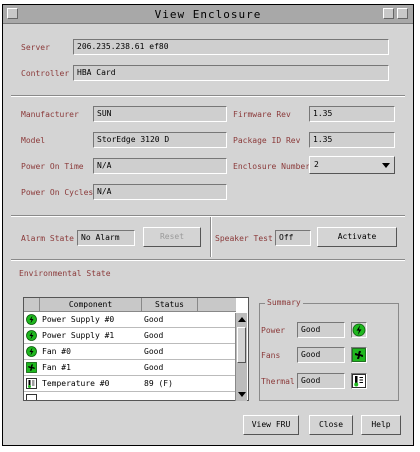 This screenshot has height=452, width=420. Describe the element at coordinates (231, 73) in the screenshot. I see `controller-field: HBA Card` at that location.